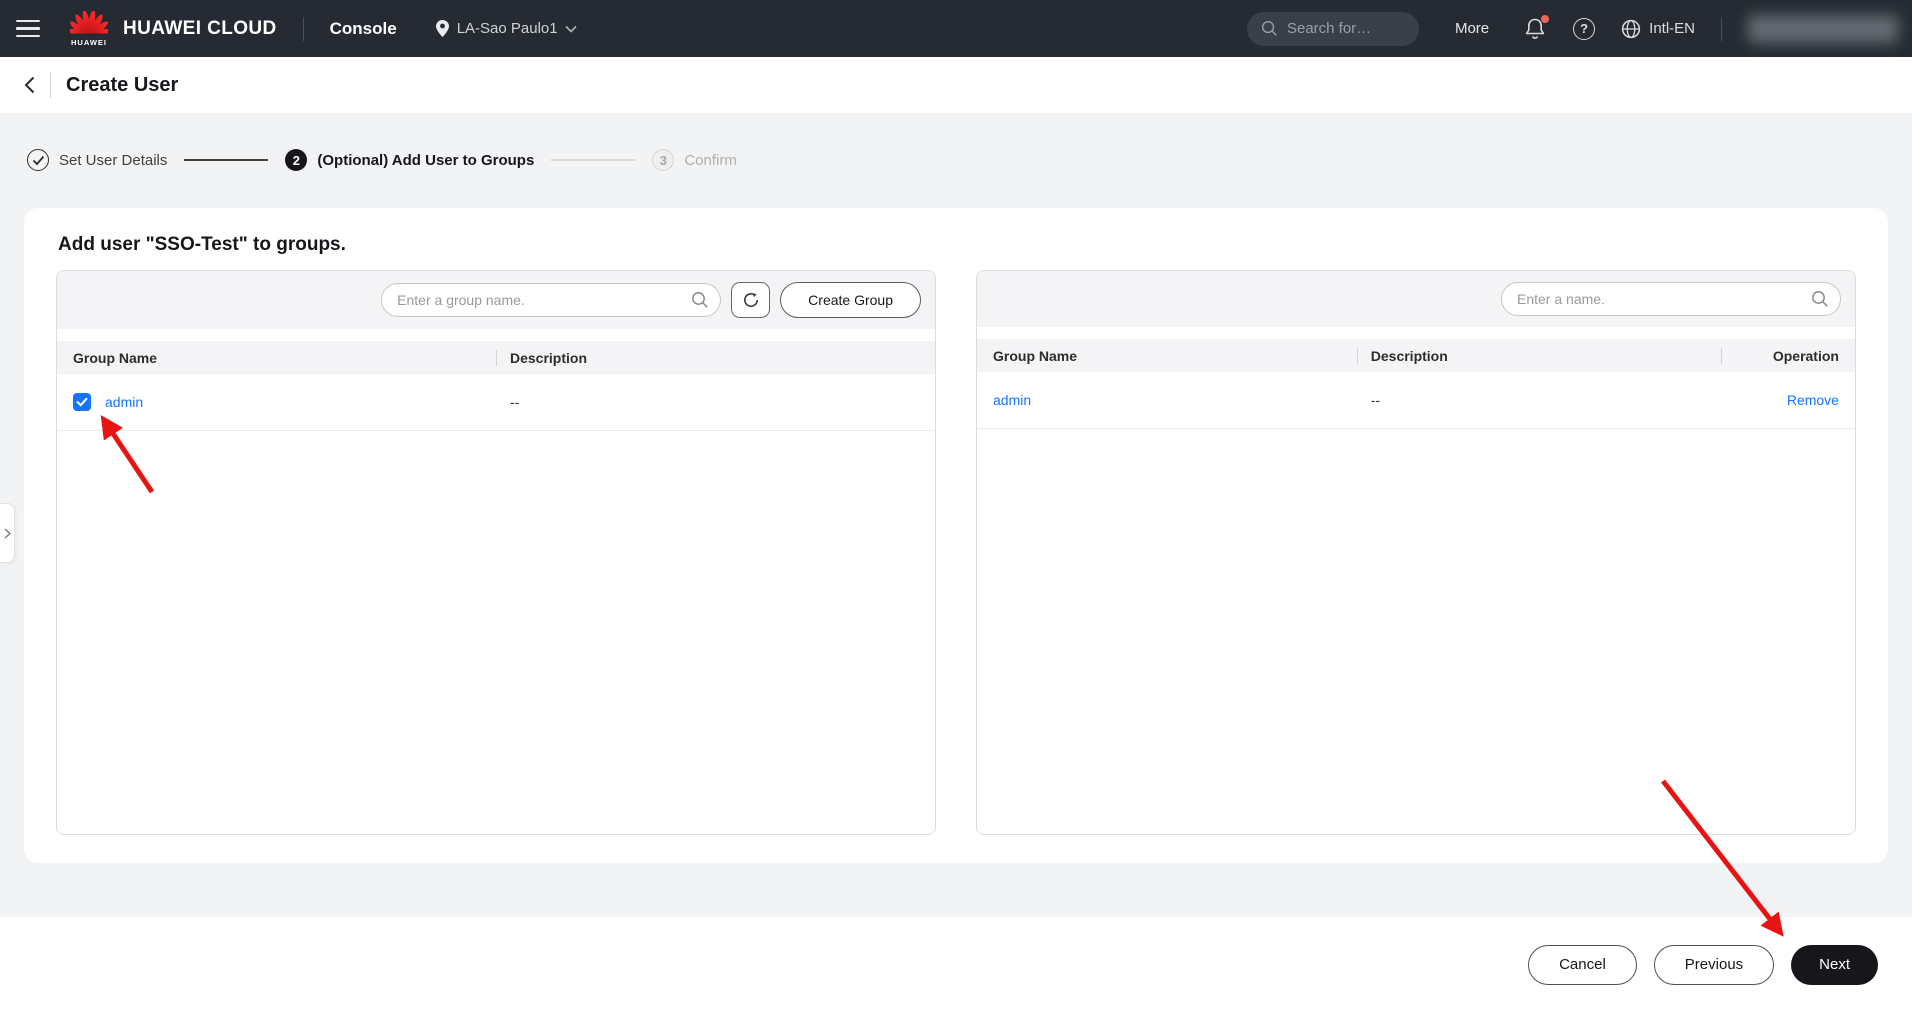 Image resolution: width=1912 pixels, height=1012 pixels. I want to click on column-operation: Operation, so click(1780, 356).